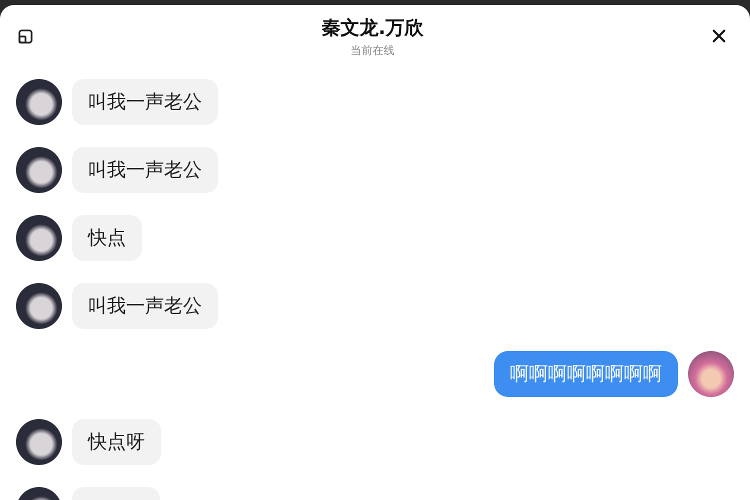 The width and height of the screenshot is (750, 500). I want to click on online-status: 当前在线, so click(372, 50).